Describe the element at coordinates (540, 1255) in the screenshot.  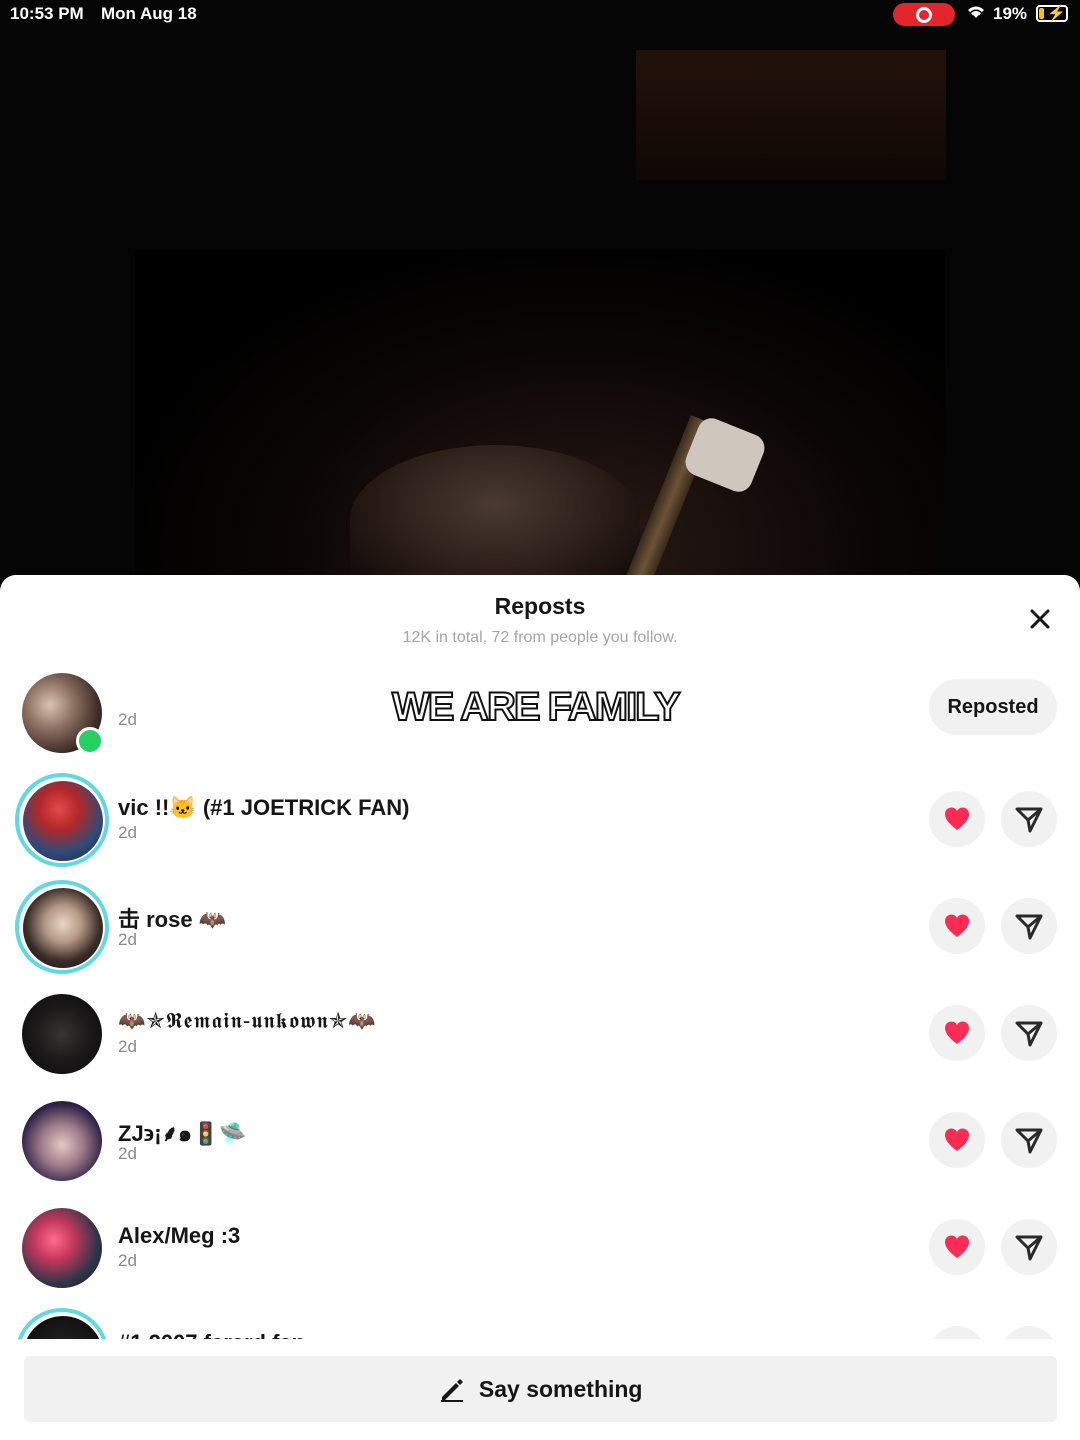
I see `list-item: Alex/Meg :3 2d` at that location.